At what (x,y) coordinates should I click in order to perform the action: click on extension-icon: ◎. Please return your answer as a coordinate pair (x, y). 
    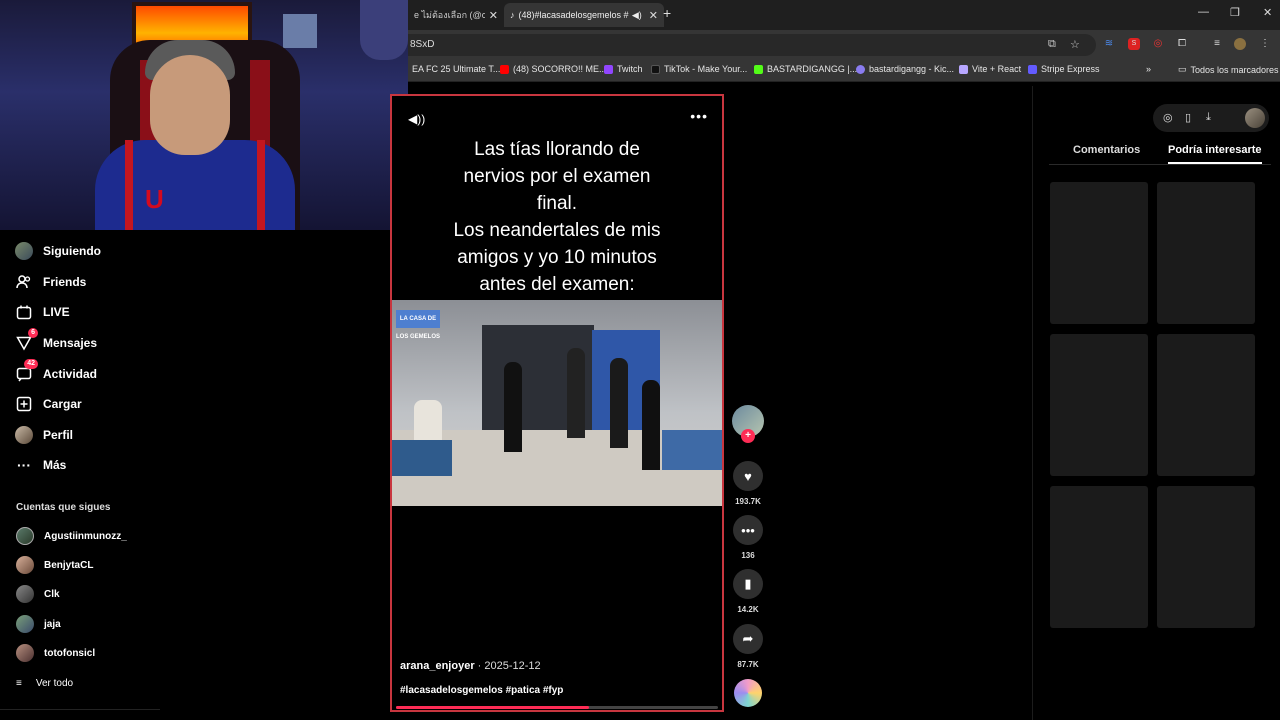
    Looking at the image, I should click on (1158, 44).